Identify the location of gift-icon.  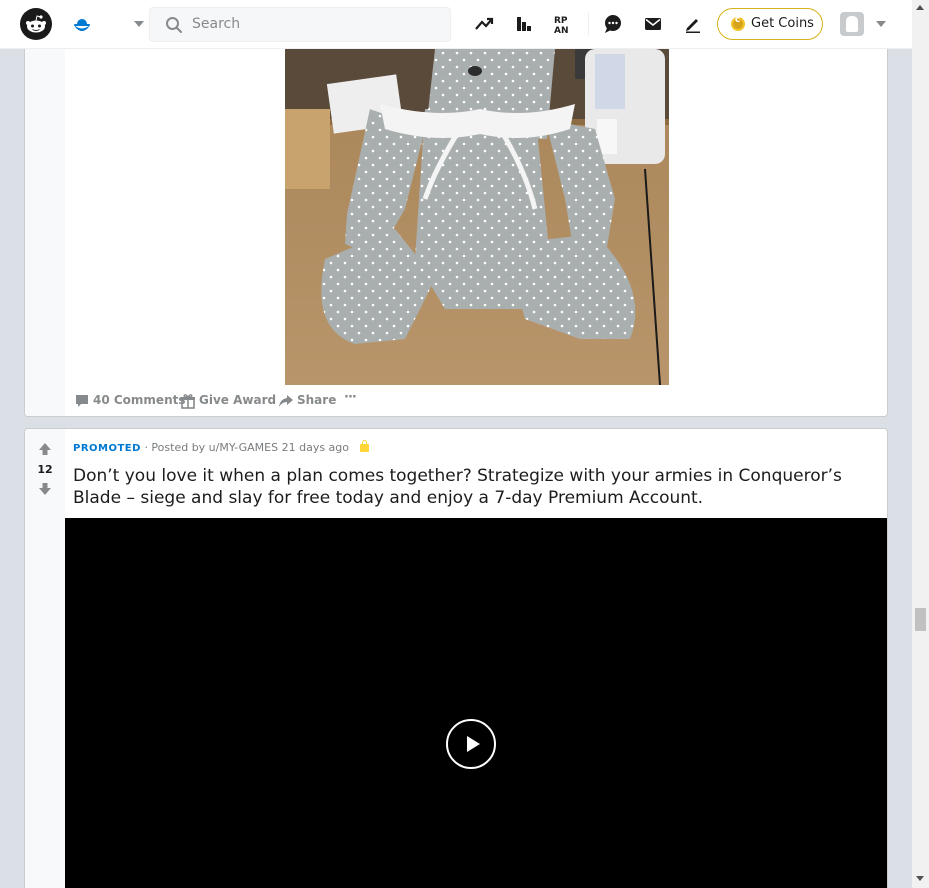
(188, 401).